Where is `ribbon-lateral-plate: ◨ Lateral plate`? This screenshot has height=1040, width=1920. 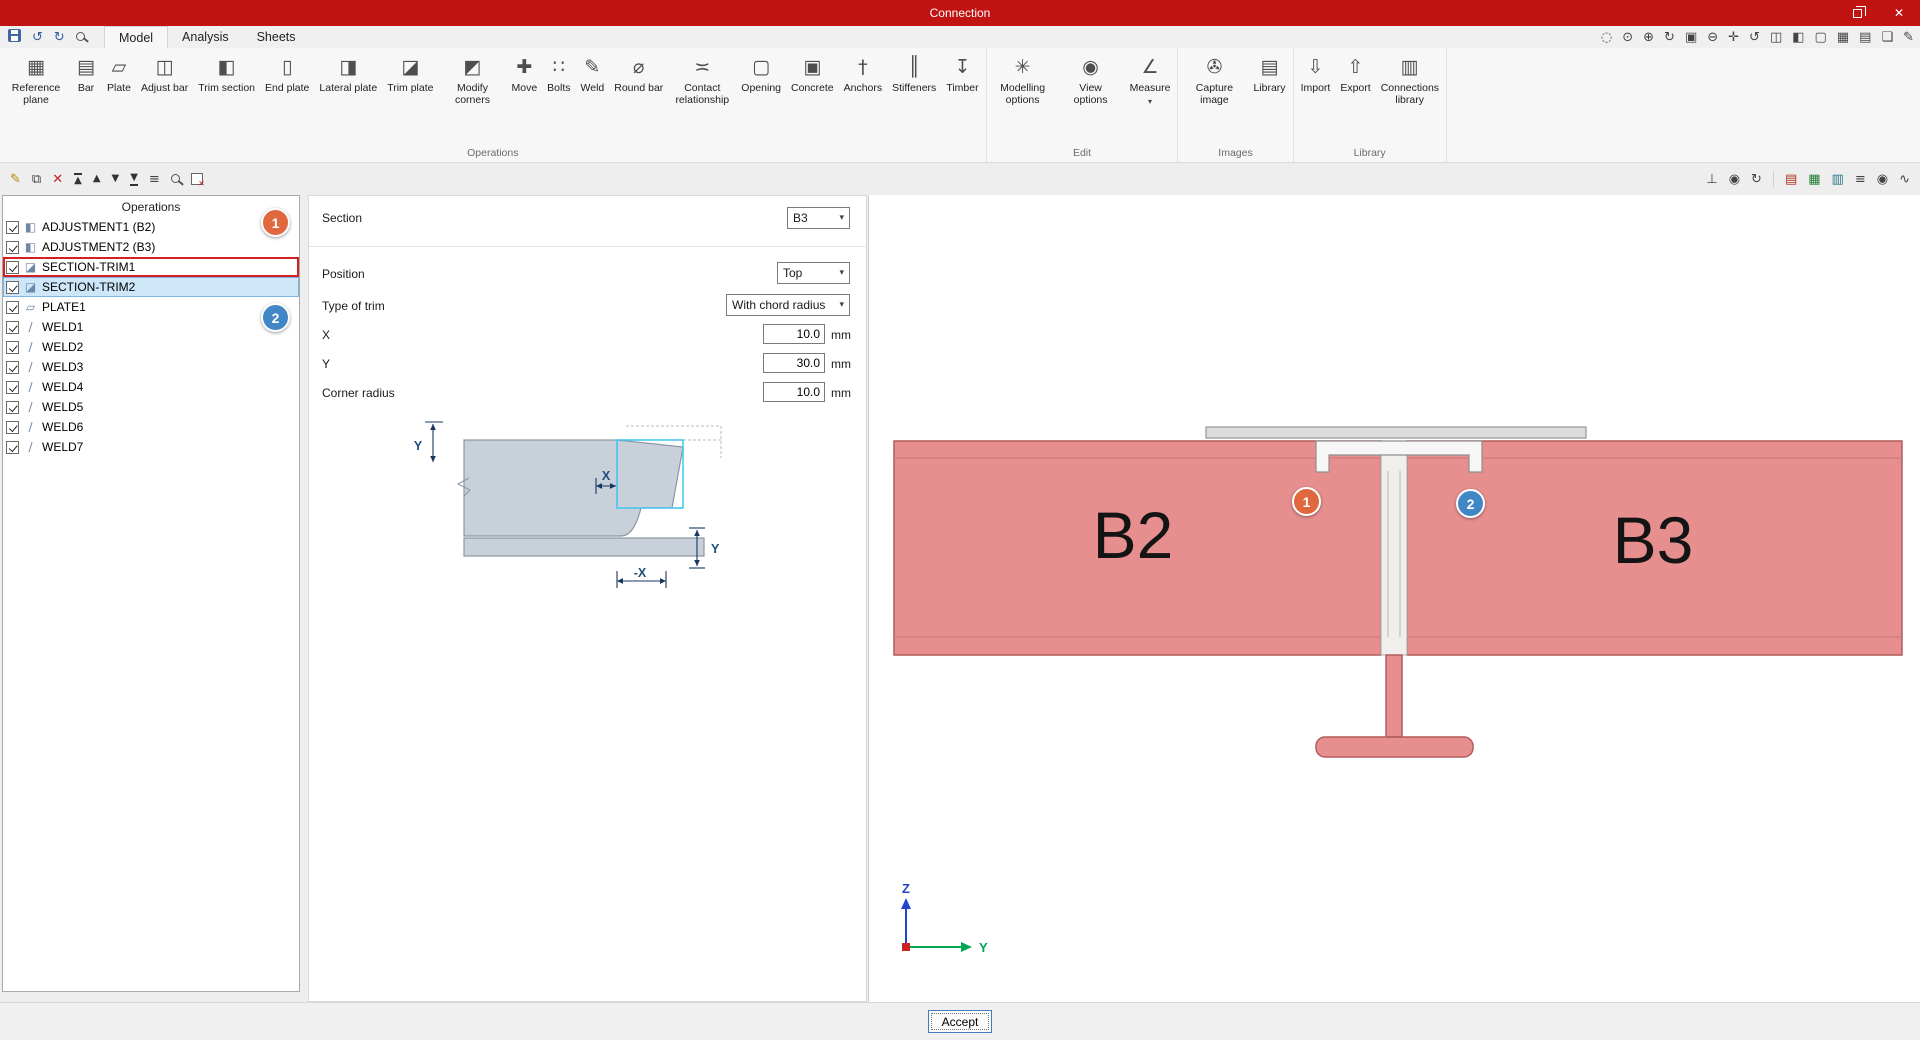
ribbon-lateral-plate: ◨ Lateral plate is located at coordinates (348, 71).